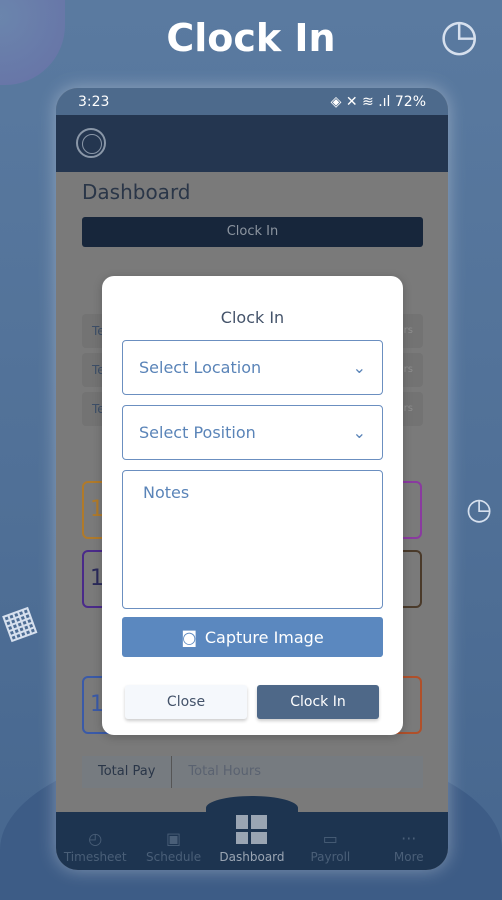 Image resolution: width=502 pixels, height=900 pixels. What do you see at coordinates (189, 637) in the screenshot?
I see `camera-icon: ◙` at bounding box center [189, 637].